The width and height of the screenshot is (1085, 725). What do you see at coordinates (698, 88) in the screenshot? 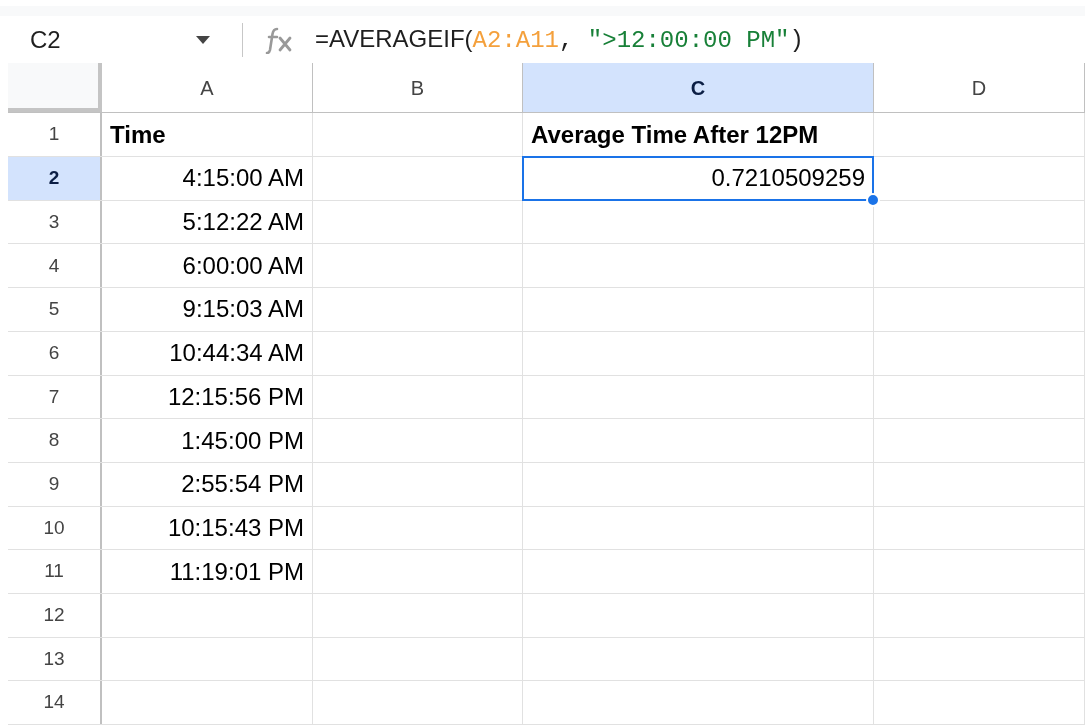
I see `column-header: C` at bounding box center [698, 88].